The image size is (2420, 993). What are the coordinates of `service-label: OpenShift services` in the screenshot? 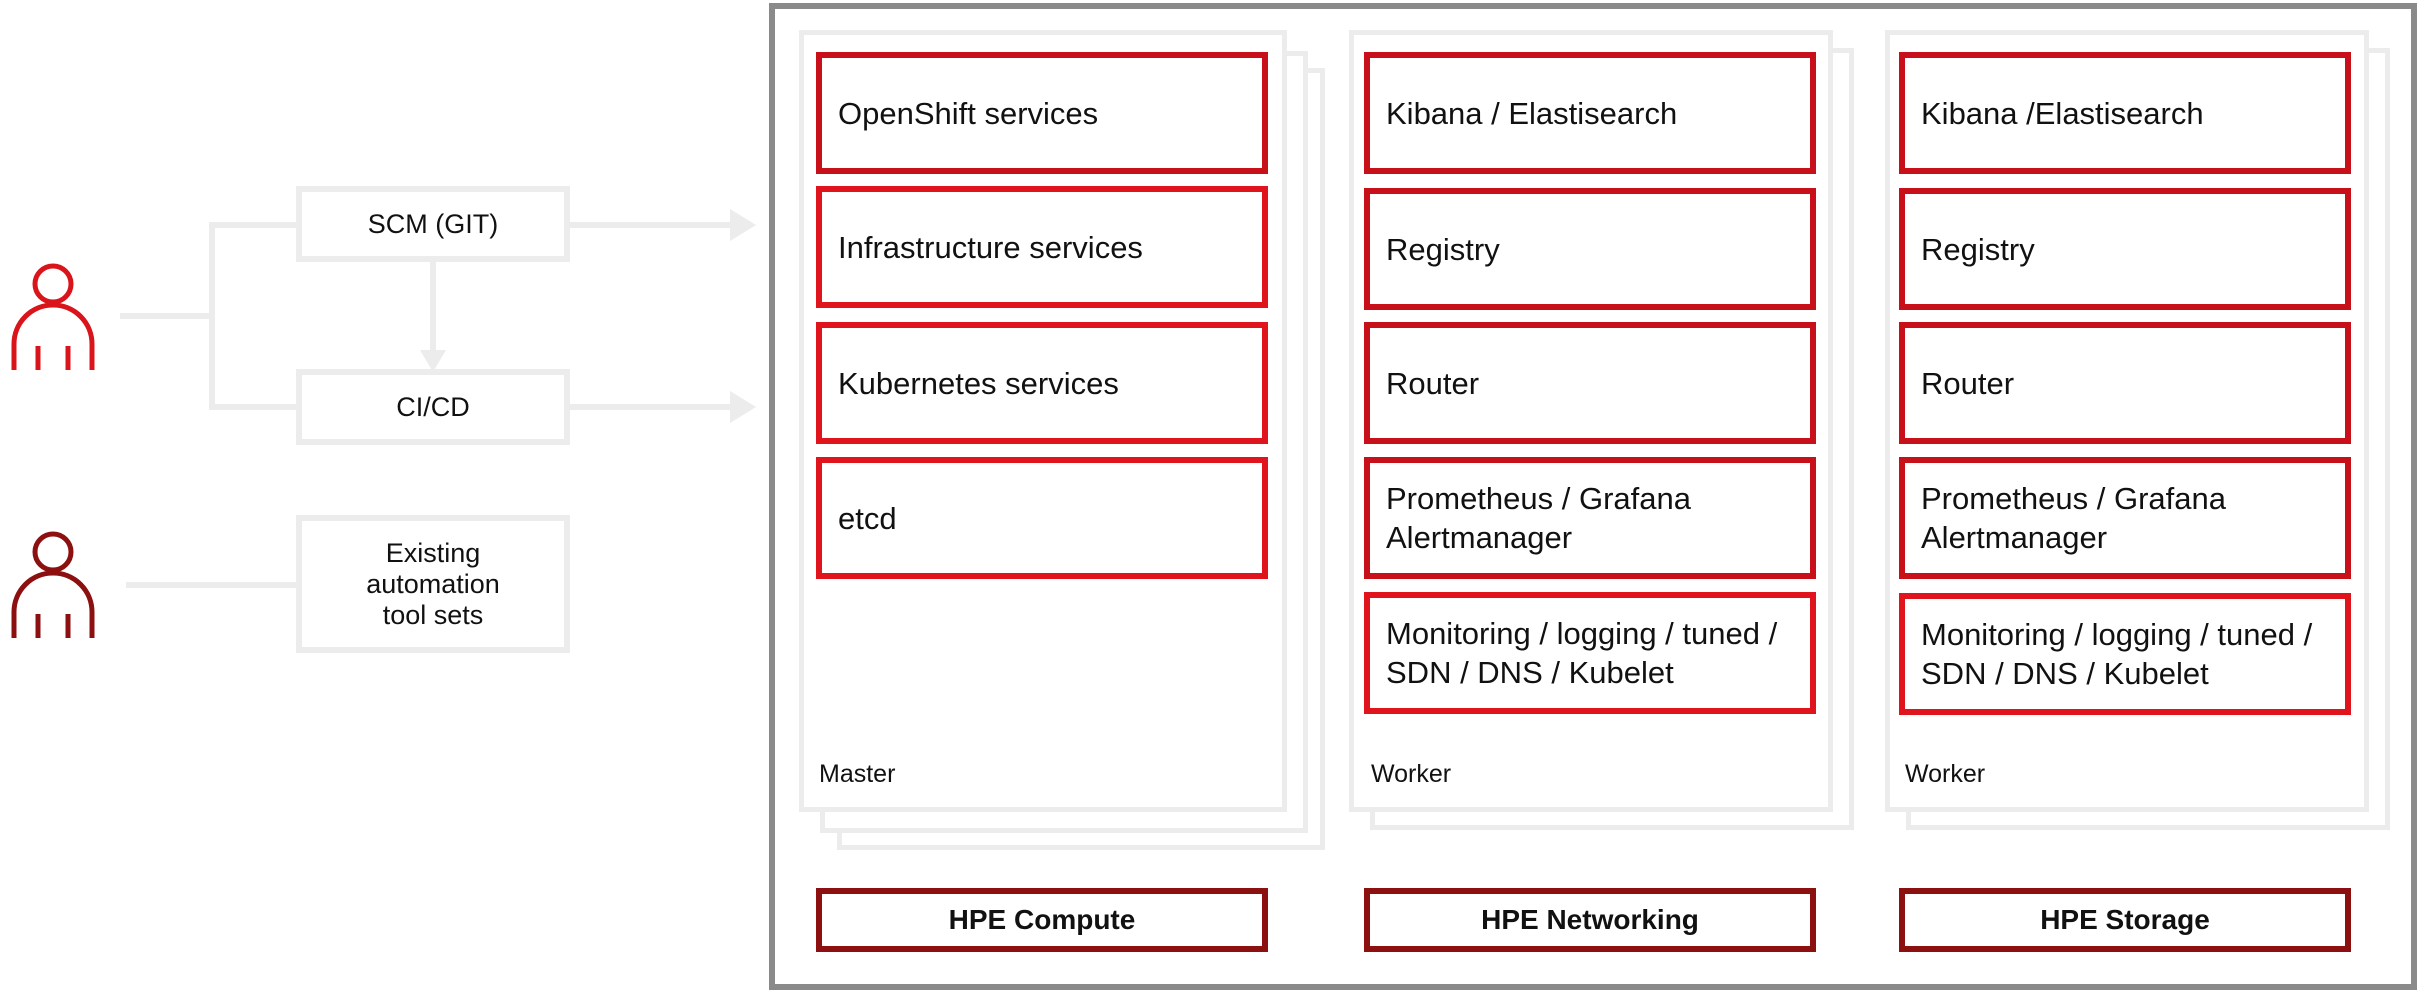 It's located at (968, 113).